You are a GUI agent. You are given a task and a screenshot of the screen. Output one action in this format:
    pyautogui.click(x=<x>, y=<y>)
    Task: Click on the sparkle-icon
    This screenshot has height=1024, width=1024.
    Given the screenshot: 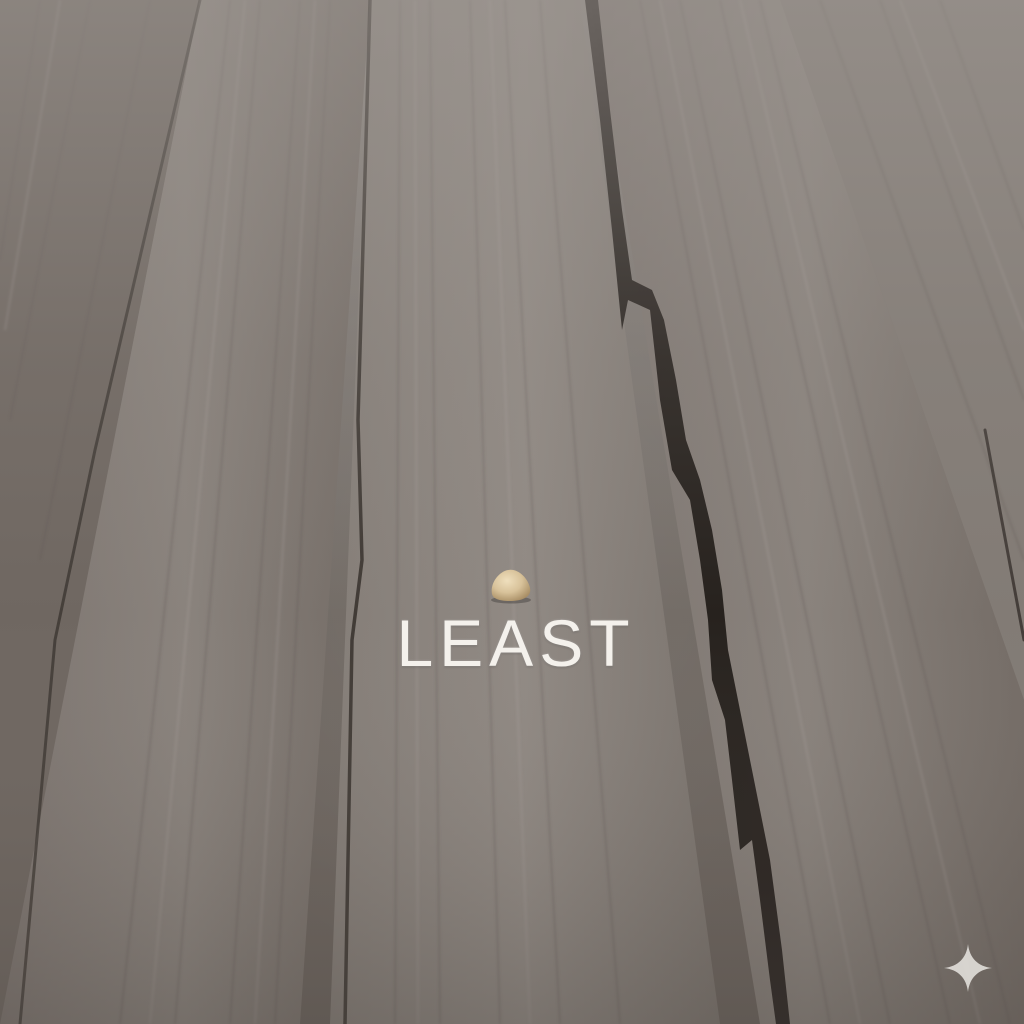 What is the action you would take?
    pyautogui.click(x=968, y=968)
    